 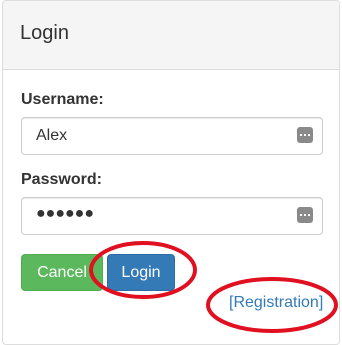 What do you see at coordinates (141, 272) in the screenshot?
I see `login-button: Login` at bounding box center [141, 272].